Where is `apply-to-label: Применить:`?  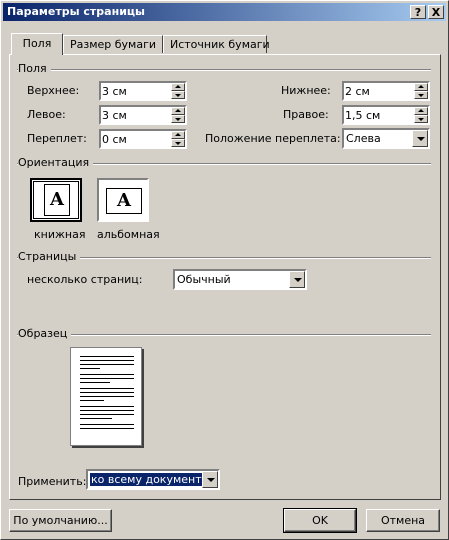
apply-to-label: Применить: is located at coordinates (52, 481).